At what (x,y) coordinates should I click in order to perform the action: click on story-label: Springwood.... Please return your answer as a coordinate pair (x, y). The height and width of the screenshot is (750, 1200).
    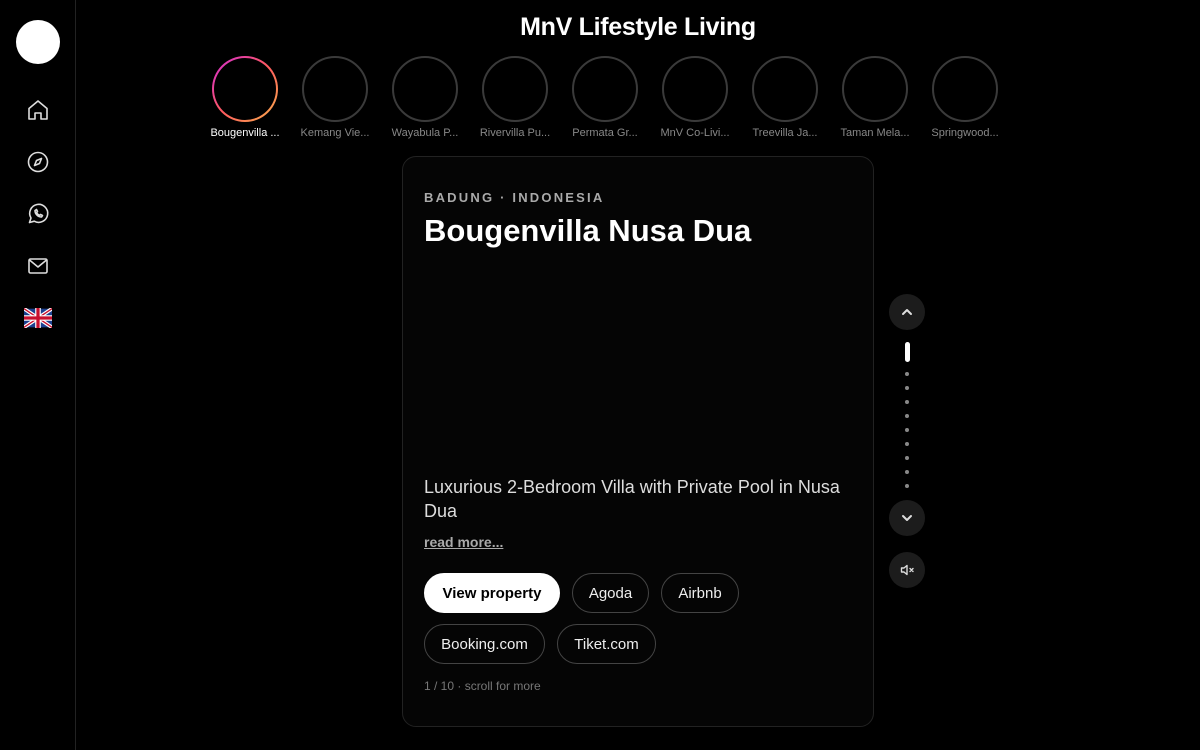
    Looking at the image, I should click on (965, 133).